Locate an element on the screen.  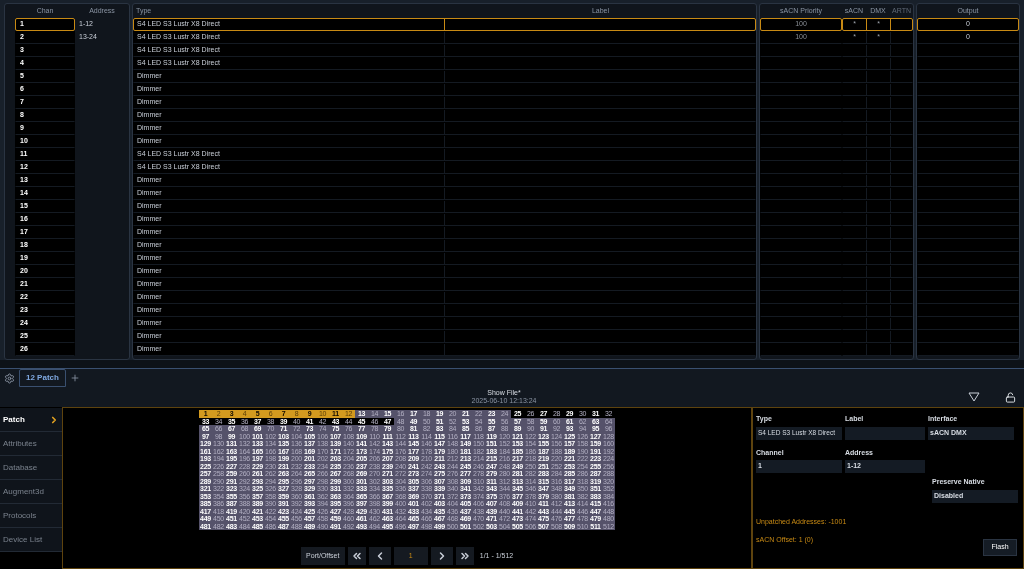
add-tab-icon is located at coordinates (74, 378).